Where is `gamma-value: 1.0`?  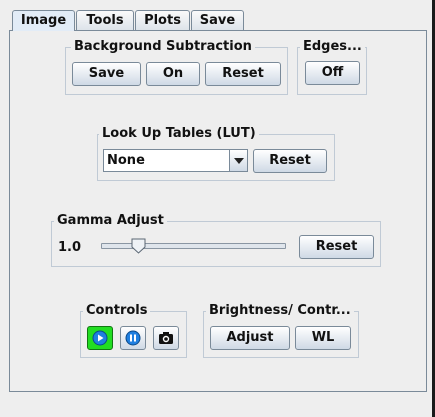 gamma-value: 1.0 is located at coordinates (70, 247).